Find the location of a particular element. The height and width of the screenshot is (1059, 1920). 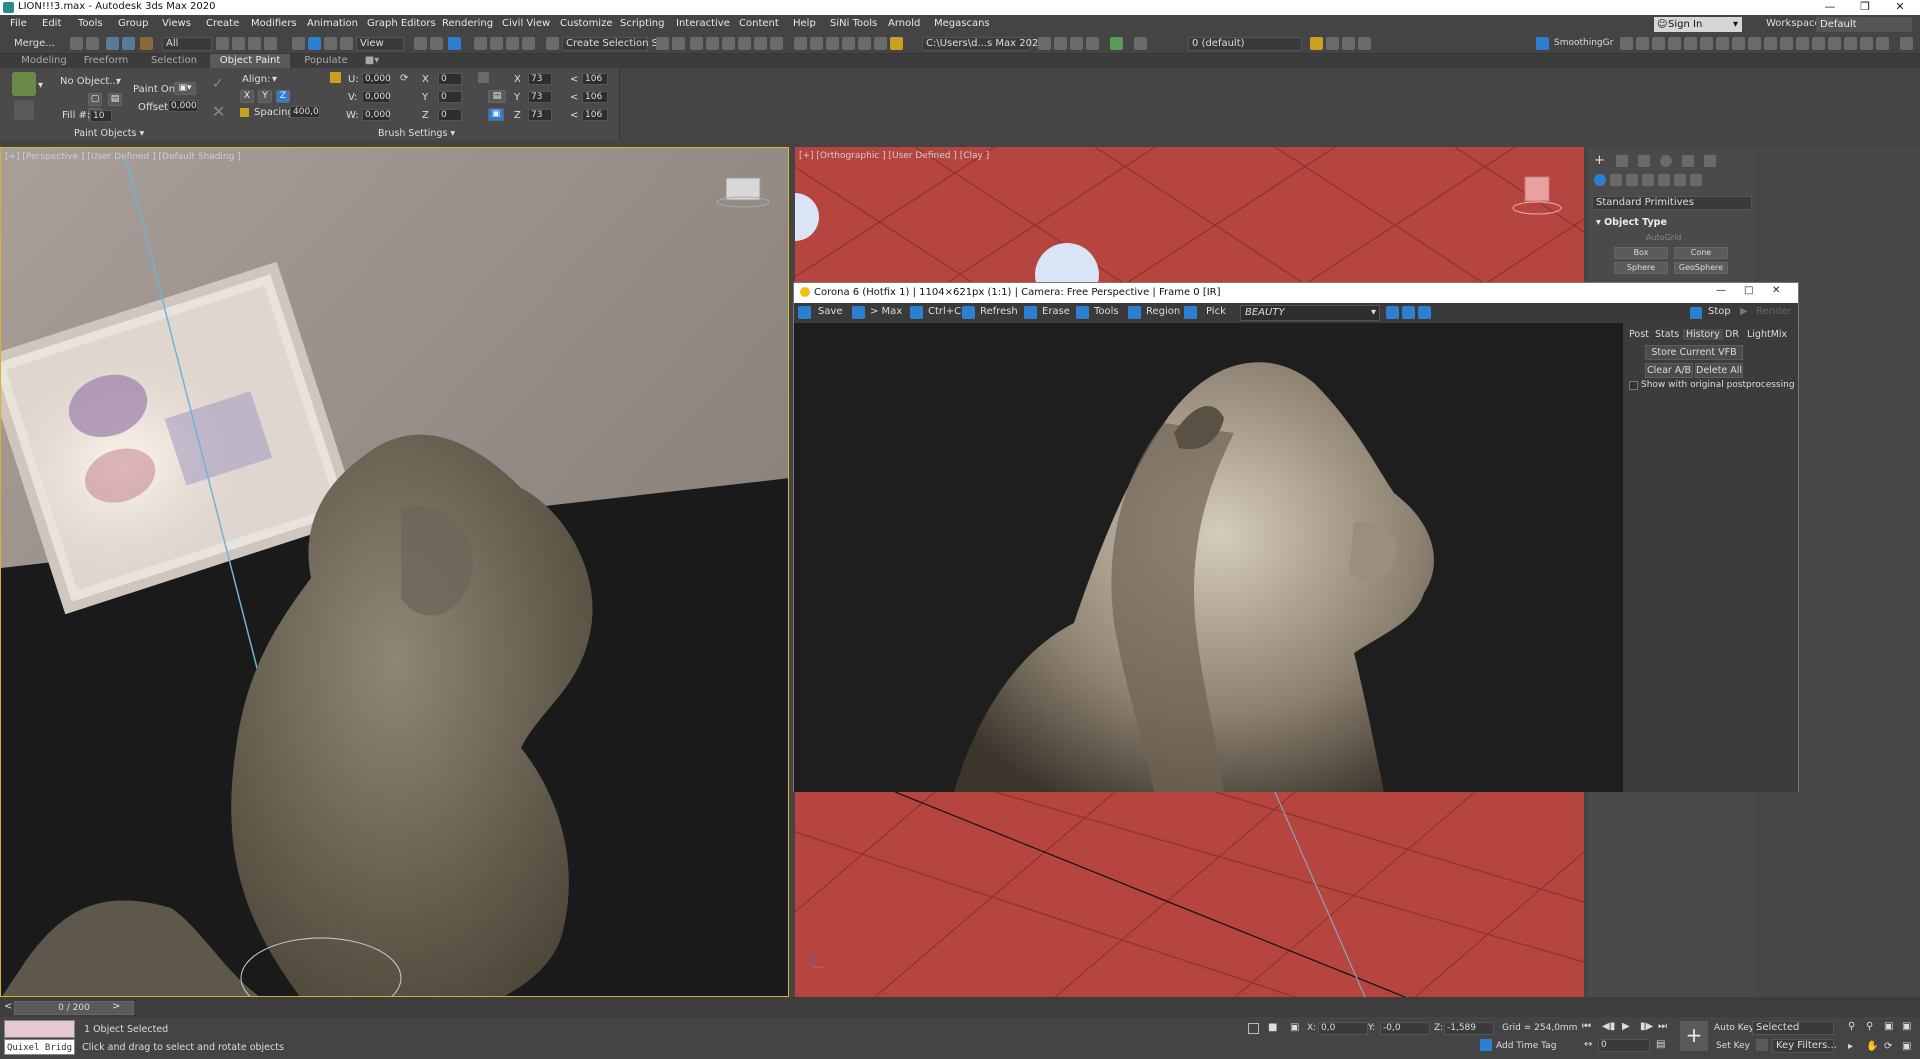

geometry-icon is located at coordinates (1600, 180).